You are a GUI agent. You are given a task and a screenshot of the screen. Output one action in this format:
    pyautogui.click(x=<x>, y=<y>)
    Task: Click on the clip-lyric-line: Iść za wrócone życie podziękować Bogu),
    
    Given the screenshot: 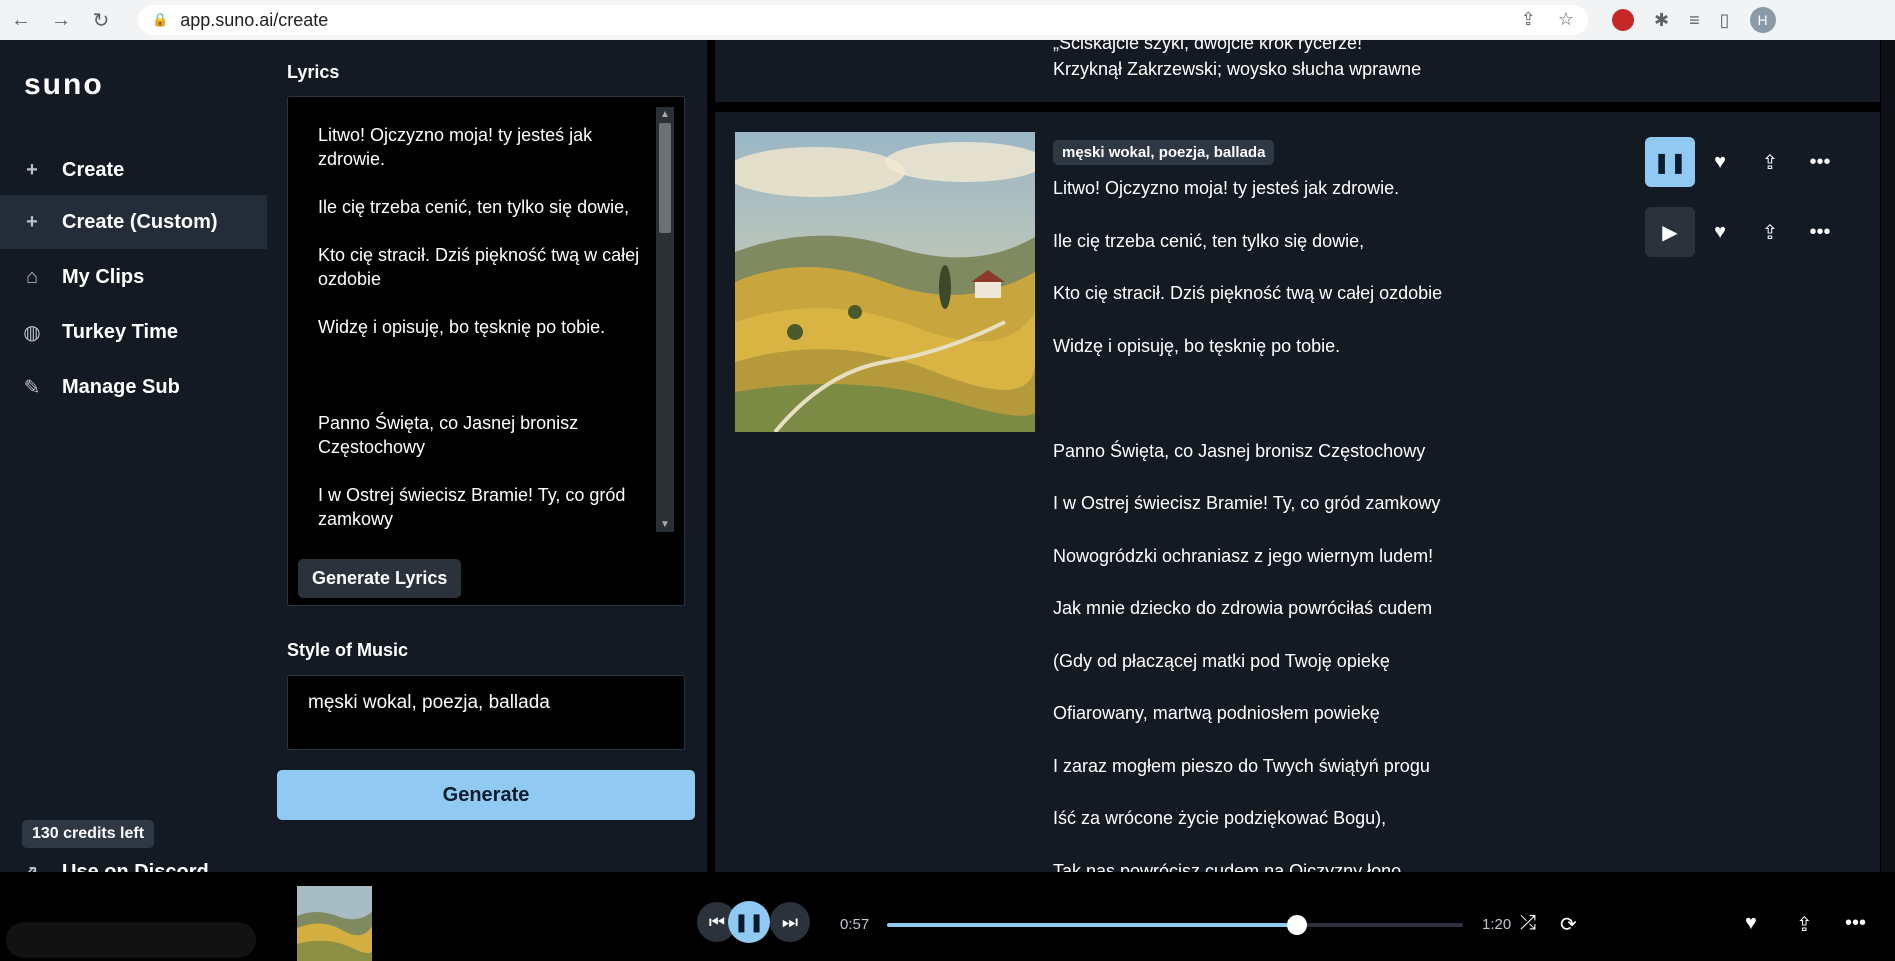 What is the action you would take?
    pyautogui.click(x=1220, y=818)
    